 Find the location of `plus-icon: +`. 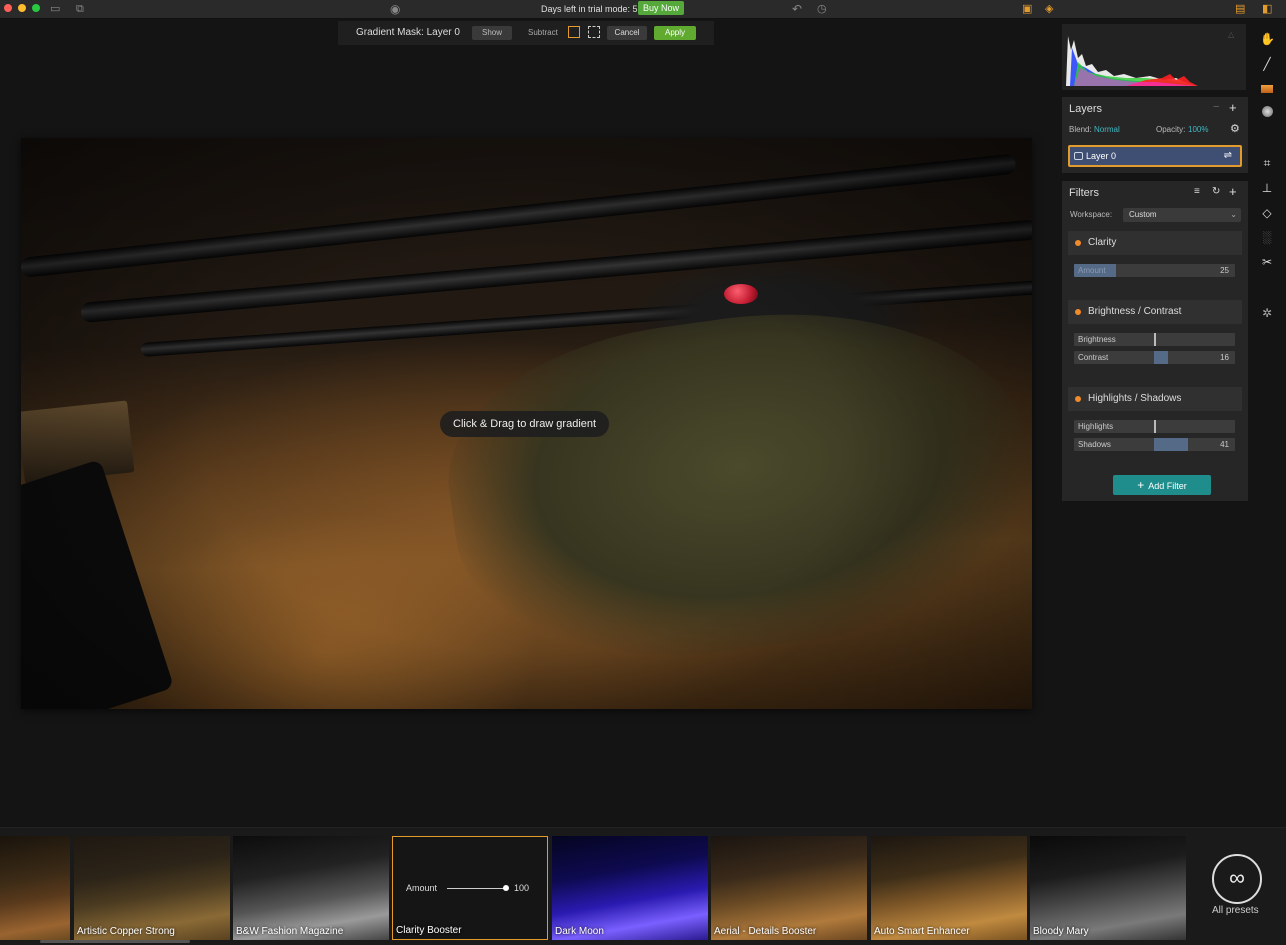

plus-icon: + is located at coordinates (1141, 485).